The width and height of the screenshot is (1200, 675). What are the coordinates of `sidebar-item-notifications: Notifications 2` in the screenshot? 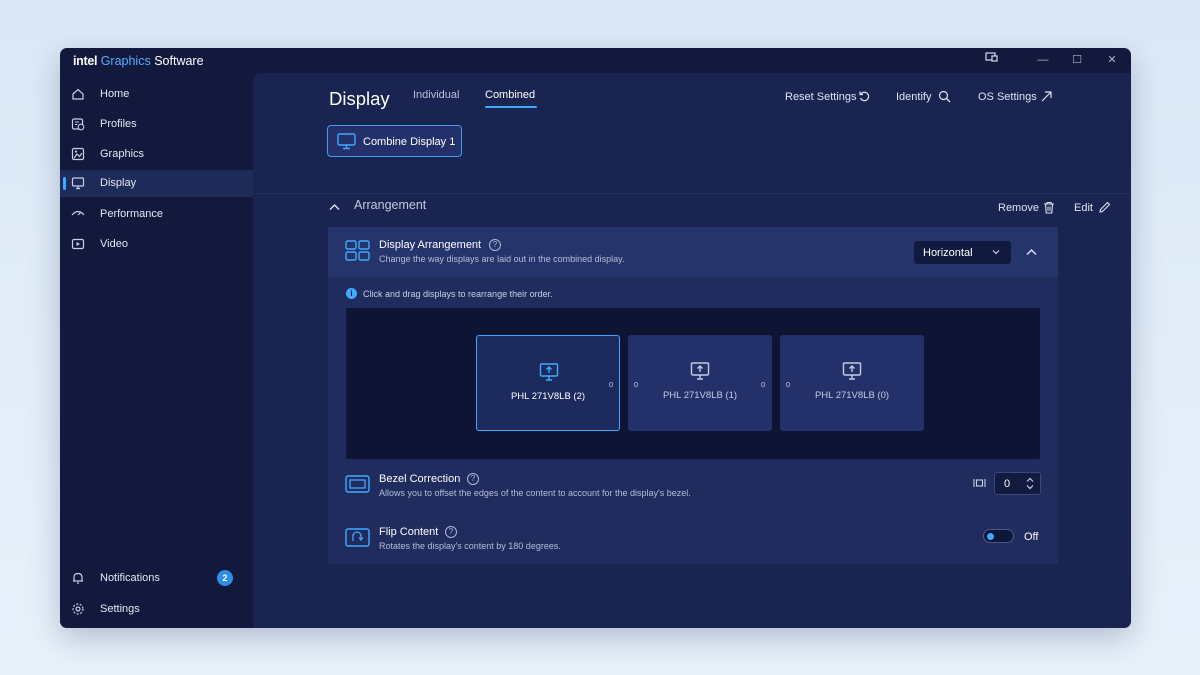 It's located at (156, 578).